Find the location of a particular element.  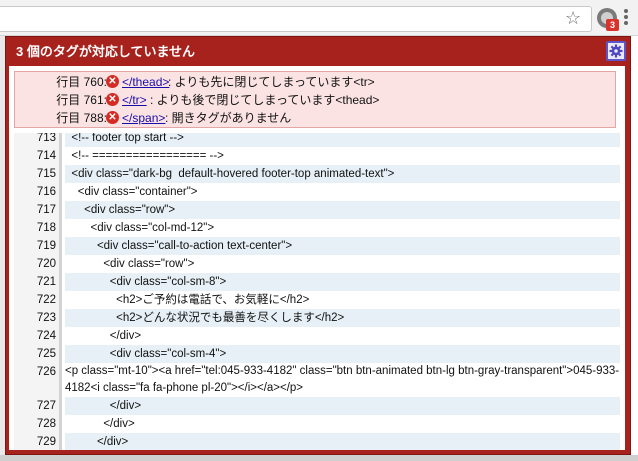

line-code: <!-- ================= --> is located at coordinates (144, 156).